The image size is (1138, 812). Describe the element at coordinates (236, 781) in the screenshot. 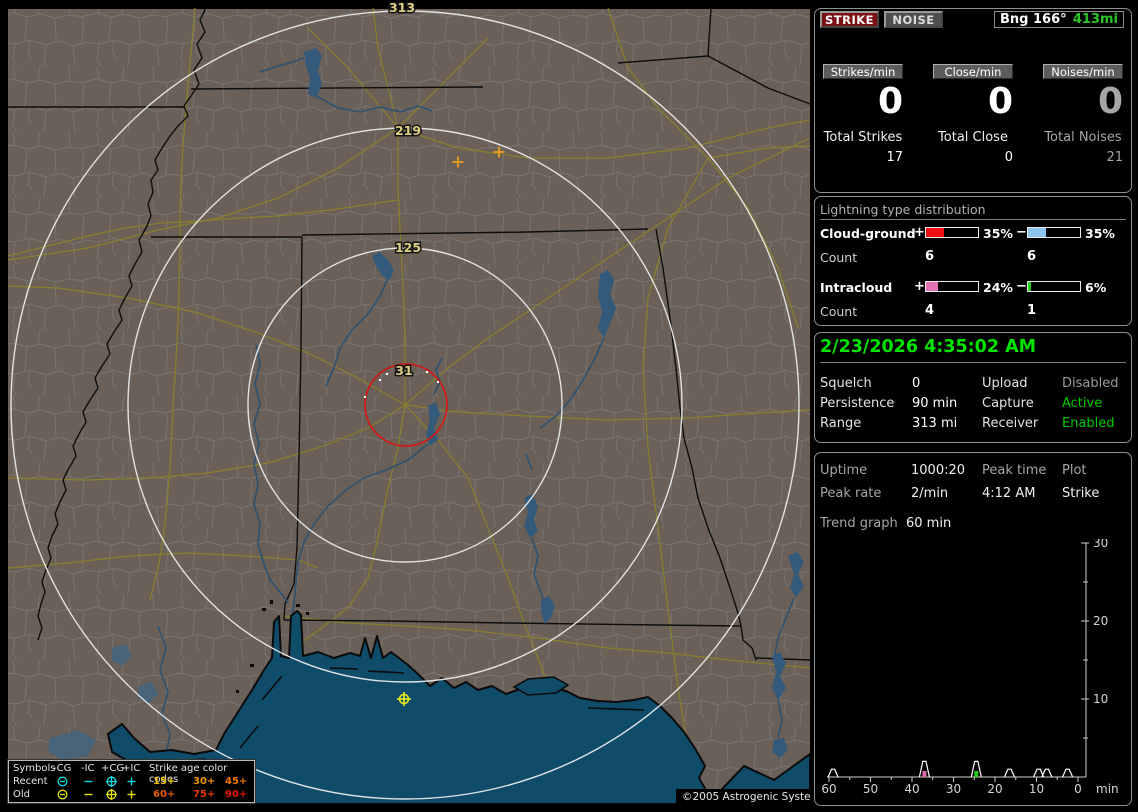

I see `age-45: 45+` at that location.